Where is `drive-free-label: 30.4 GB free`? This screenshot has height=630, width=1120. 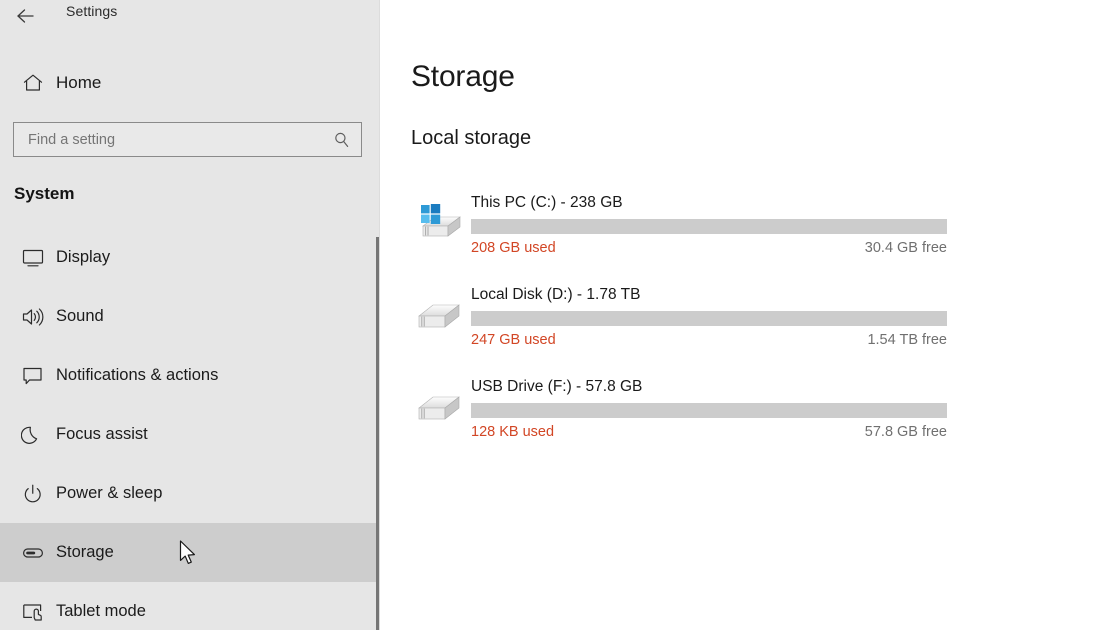
drive-free-label: 30.4 GB free is located at coordinates (905, 248).